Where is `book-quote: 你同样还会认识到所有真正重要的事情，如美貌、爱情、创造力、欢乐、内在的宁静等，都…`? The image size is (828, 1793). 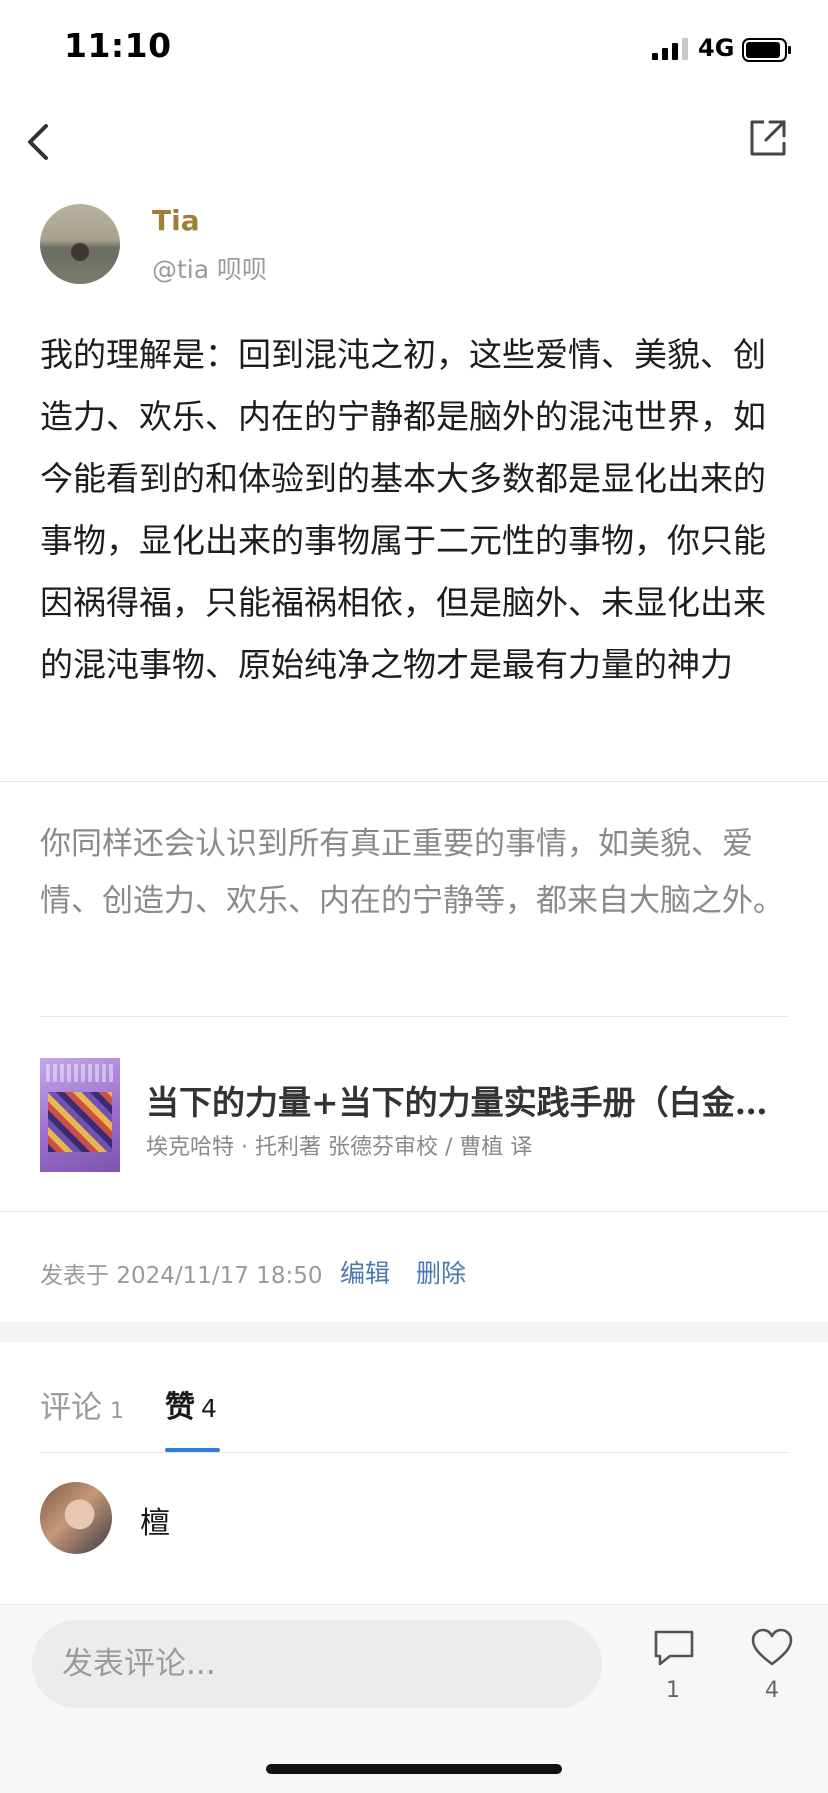 book-quote: 你同样还会认识到所有真正重要的事情，如美貌、爱情、创造力、欢乐、内在的宁静等，都… is located at coordinates (412, 872).